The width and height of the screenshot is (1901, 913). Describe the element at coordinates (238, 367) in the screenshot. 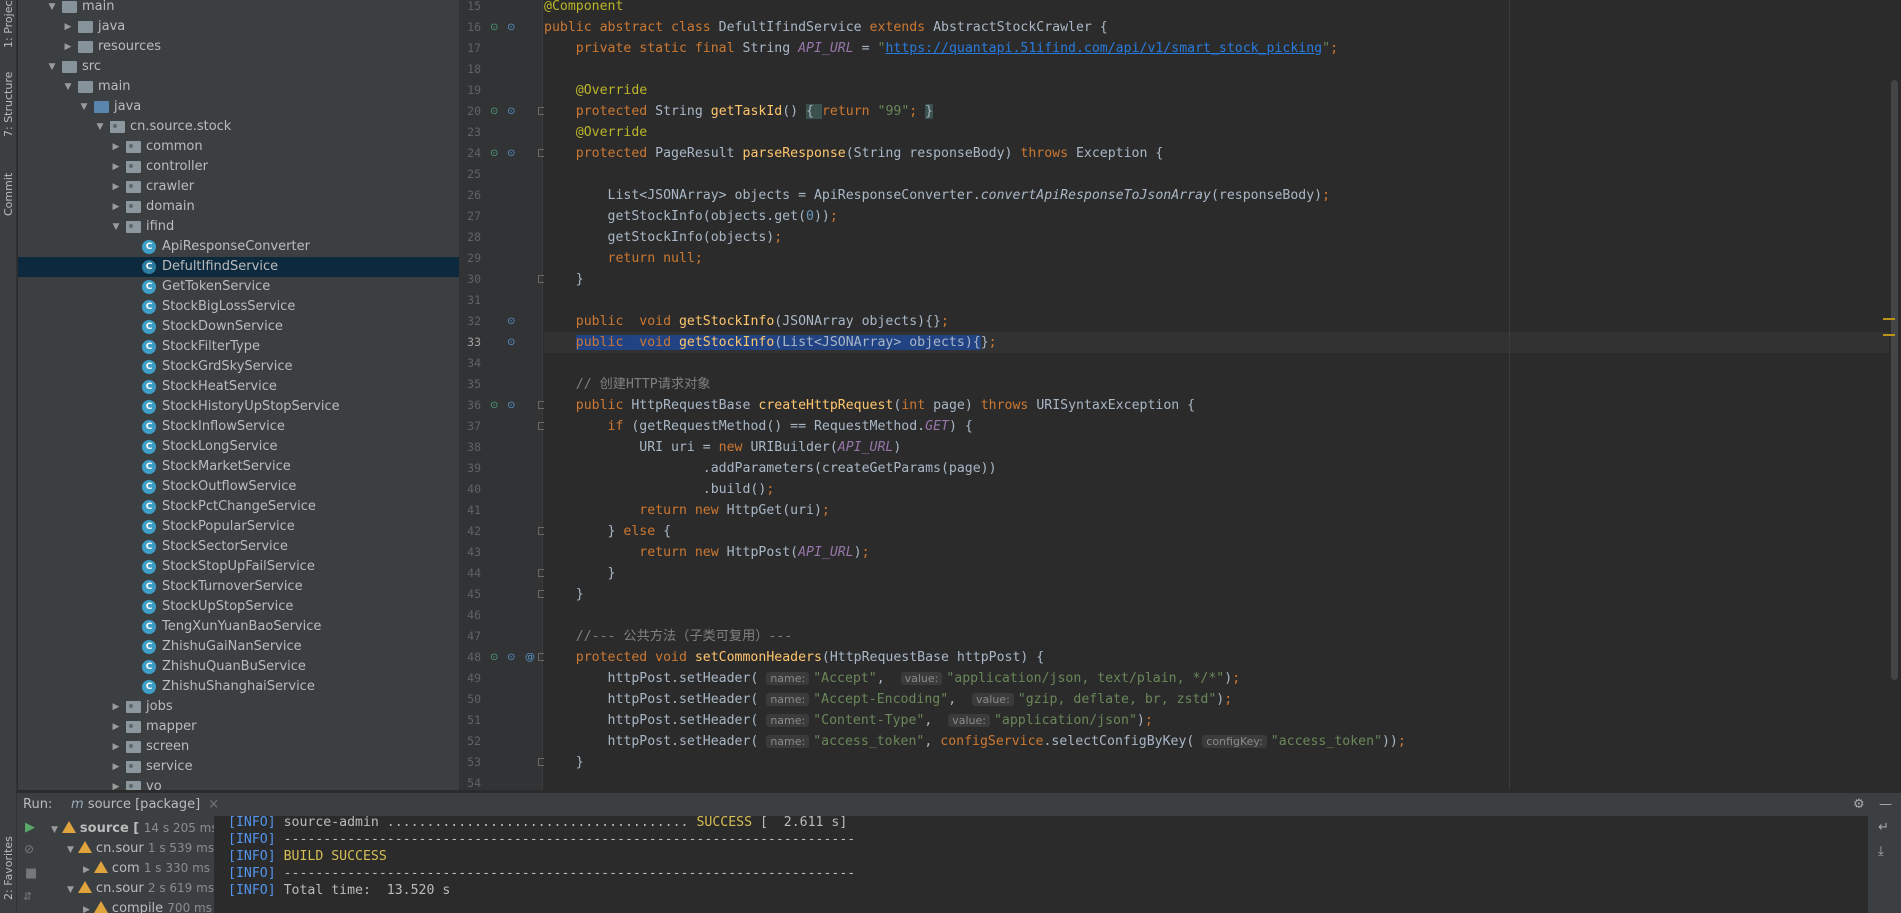

I see `tree-class-item: C StockGrdSkyService` at that location.